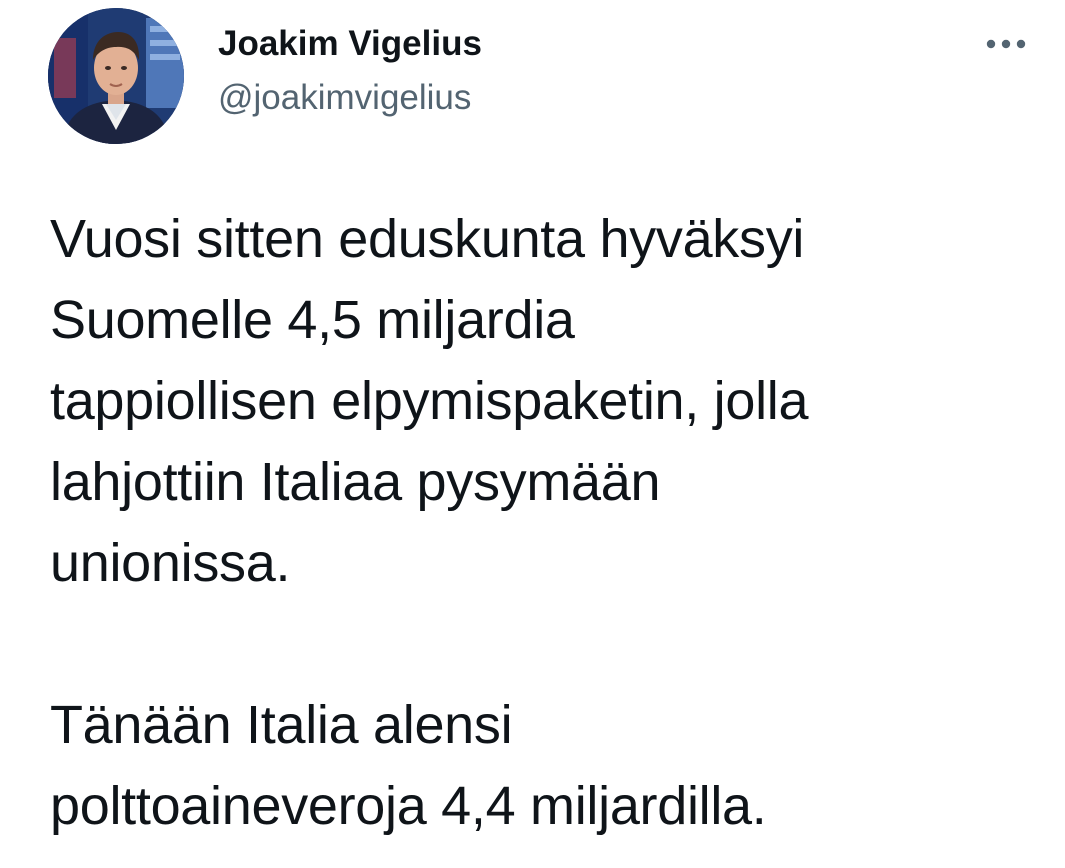  I want to click on tweet-line: lahjottiin Italiaa pysymään, so click(355, 482).